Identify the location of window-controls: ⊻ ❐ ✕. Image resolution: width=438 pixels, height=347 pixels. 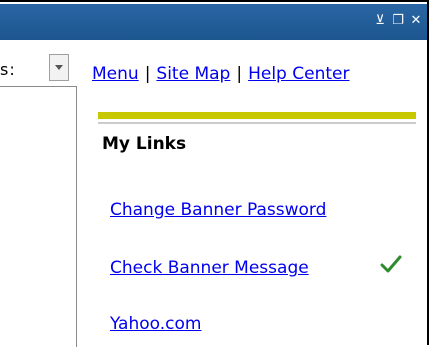
(398, 21).